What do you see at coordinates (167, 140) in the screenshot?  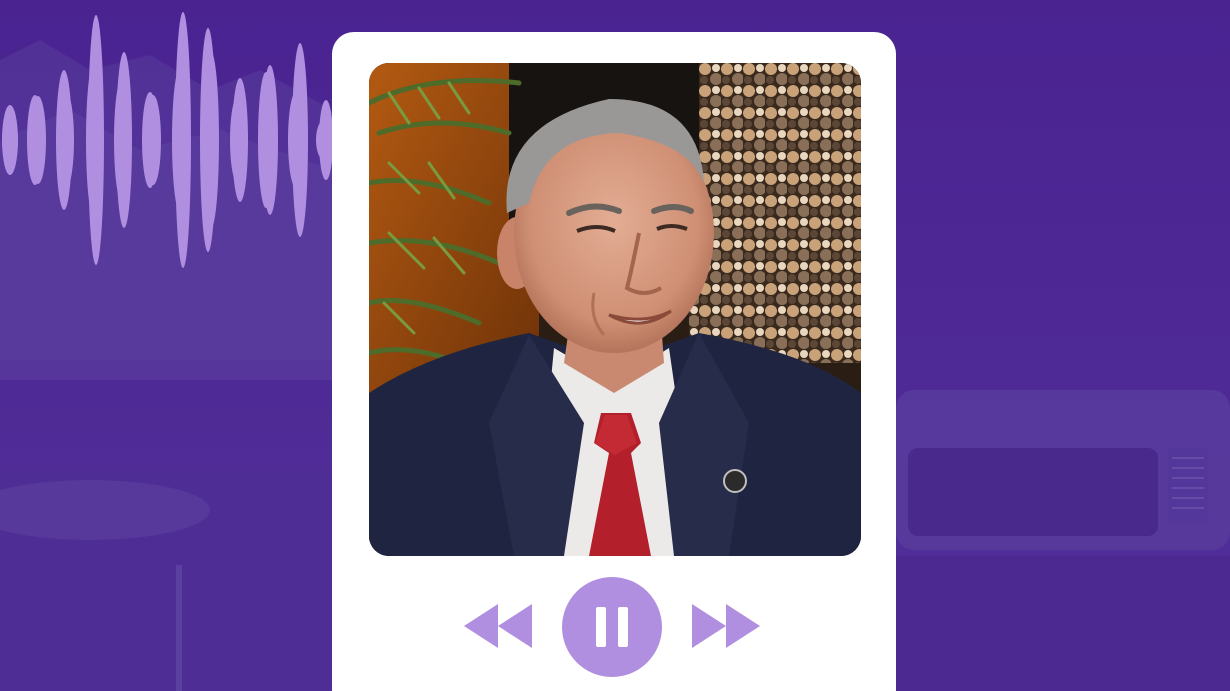 I see `right-waveform` at bounding box center [167, 140].